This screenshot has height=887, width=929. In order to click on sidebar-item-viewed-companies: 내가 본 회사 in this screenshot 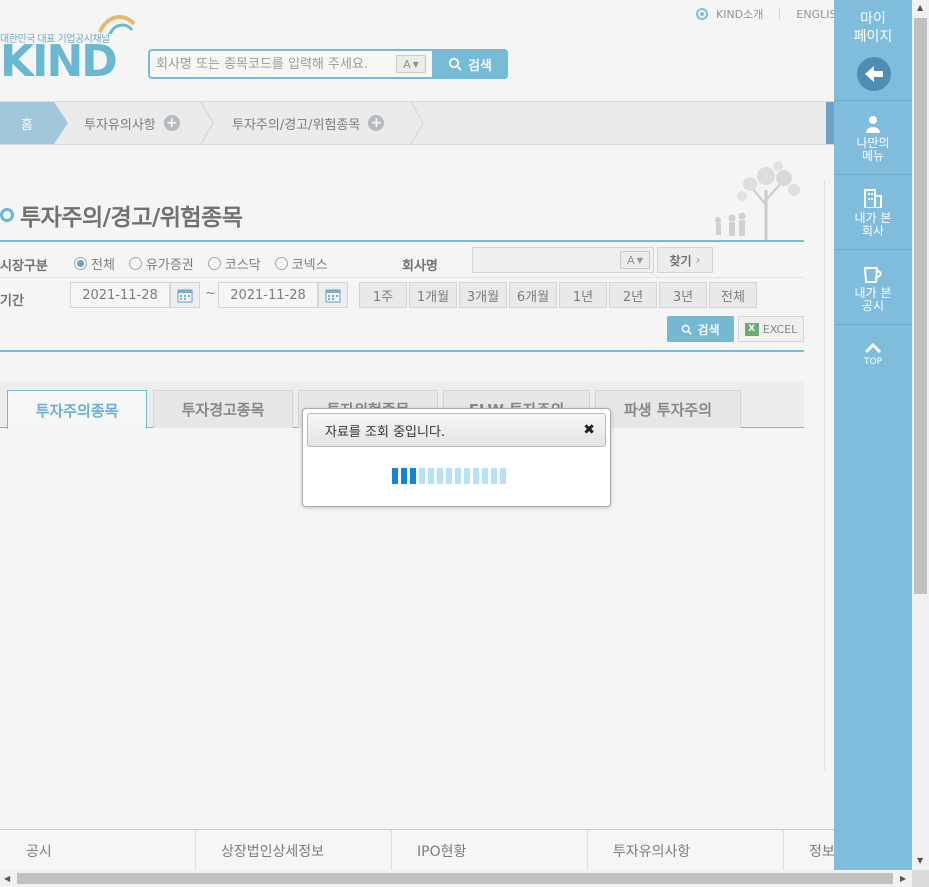, I will do `click(873, 213)`.